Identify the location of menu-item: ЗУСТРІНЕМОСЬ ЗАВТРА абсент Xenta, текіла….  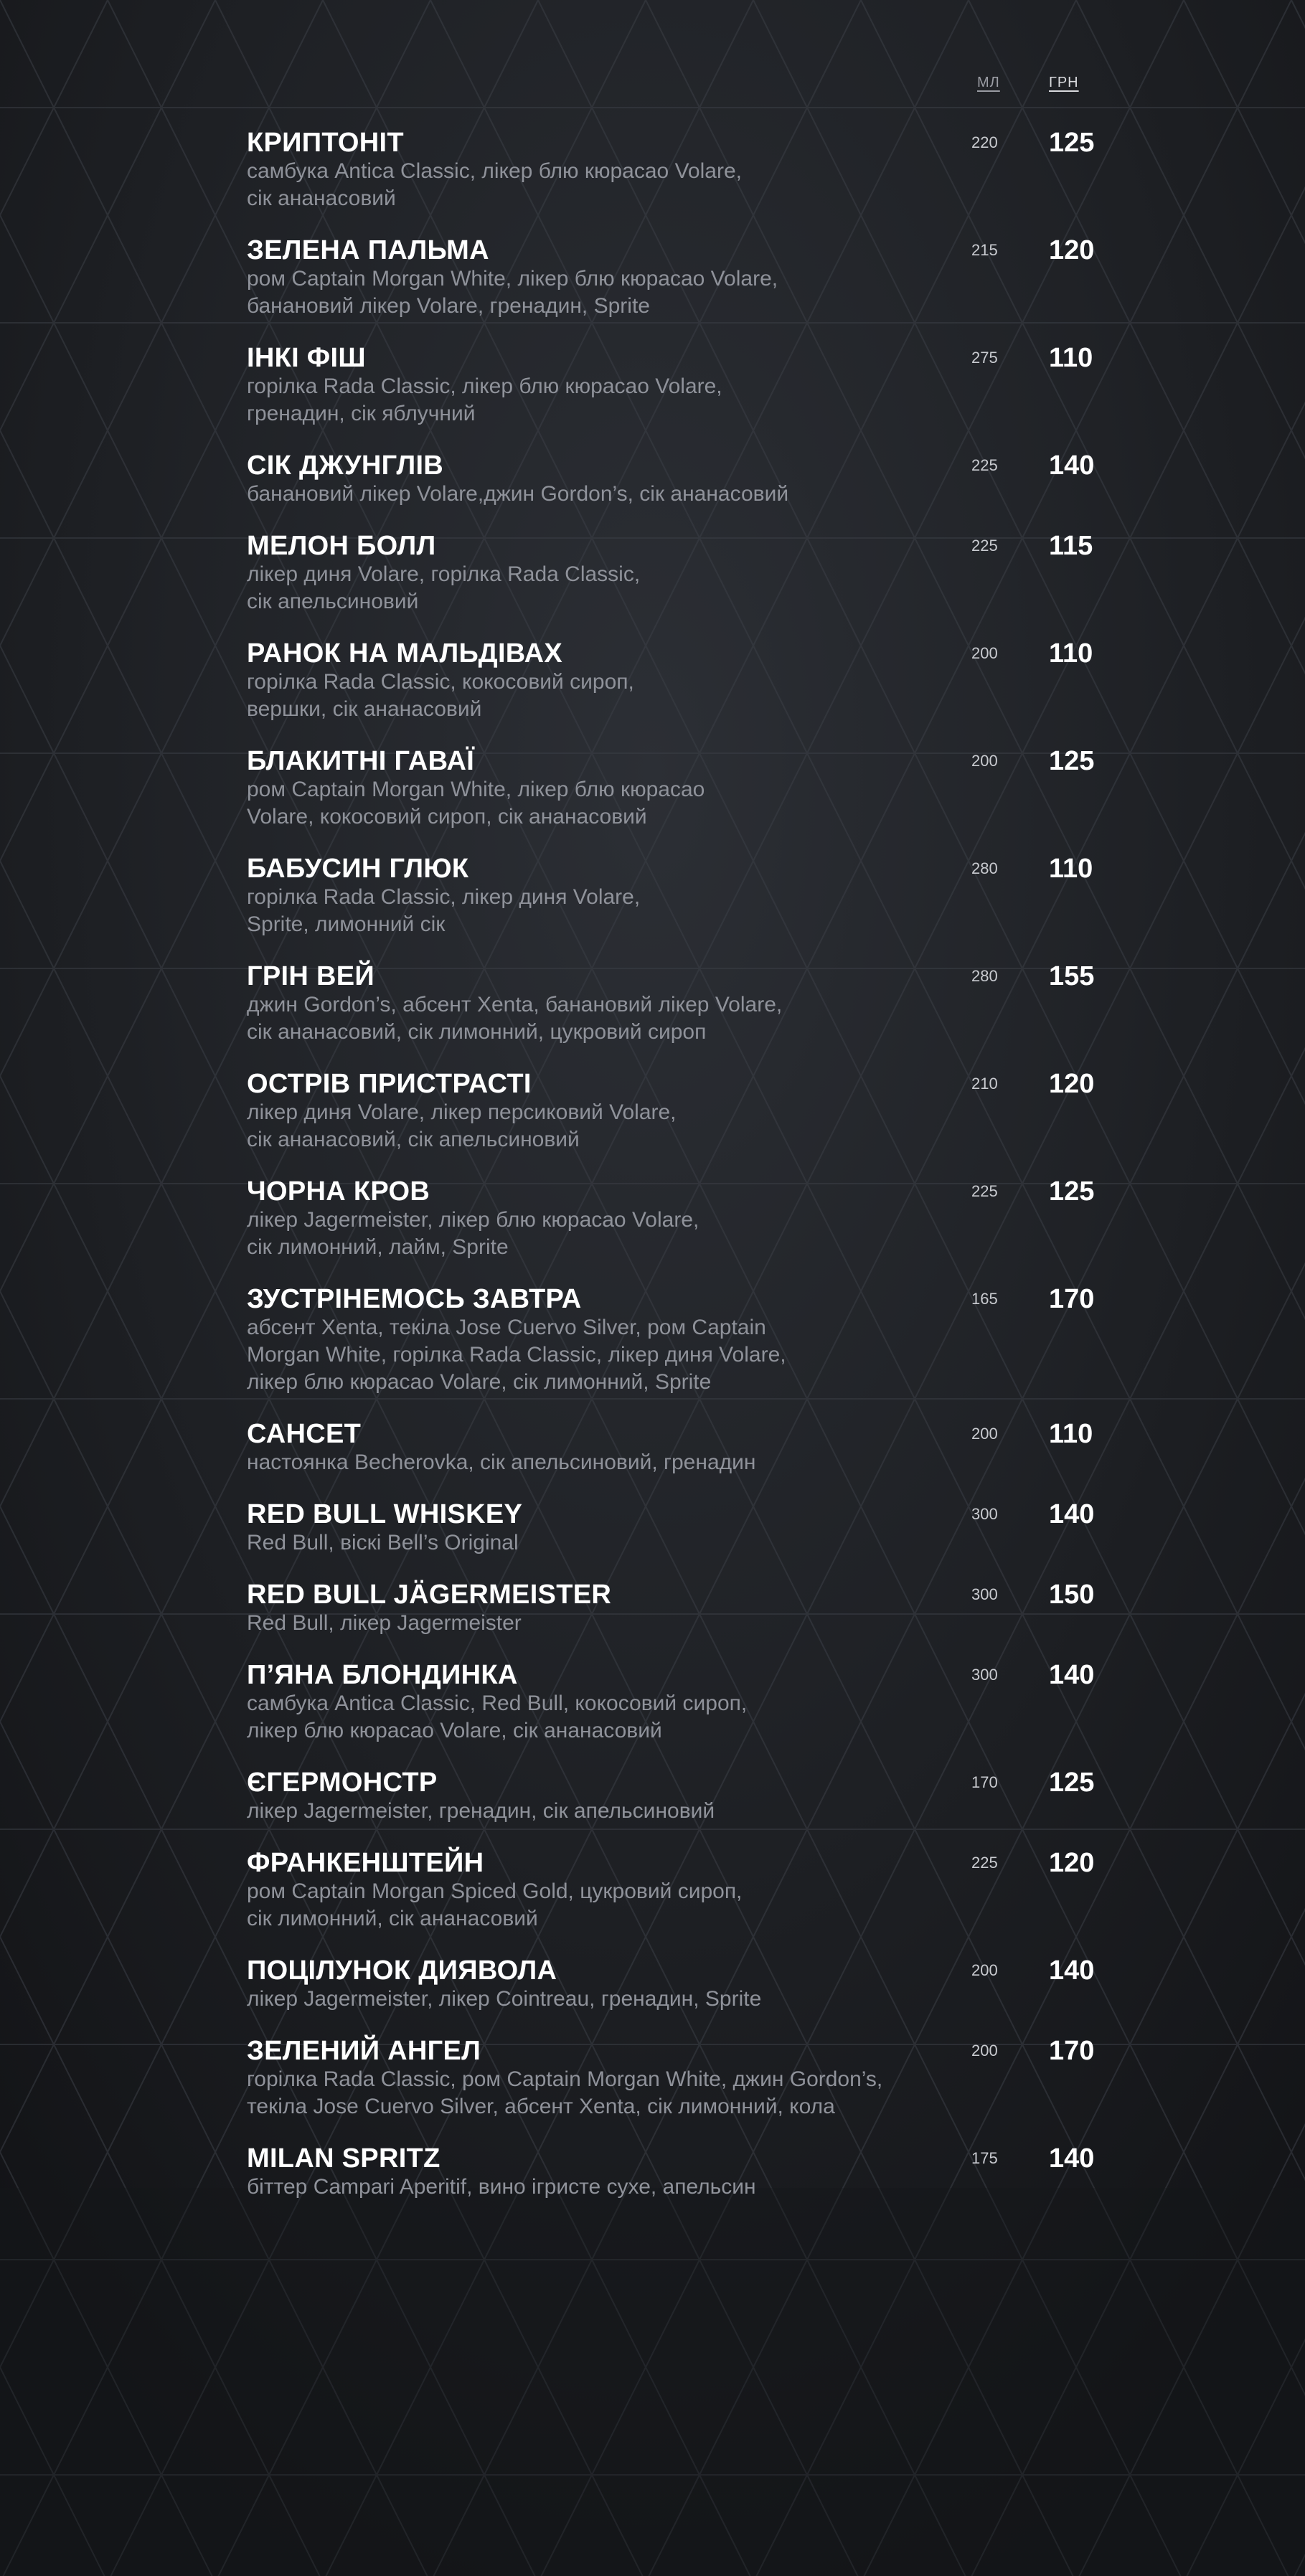
(713, 1340).